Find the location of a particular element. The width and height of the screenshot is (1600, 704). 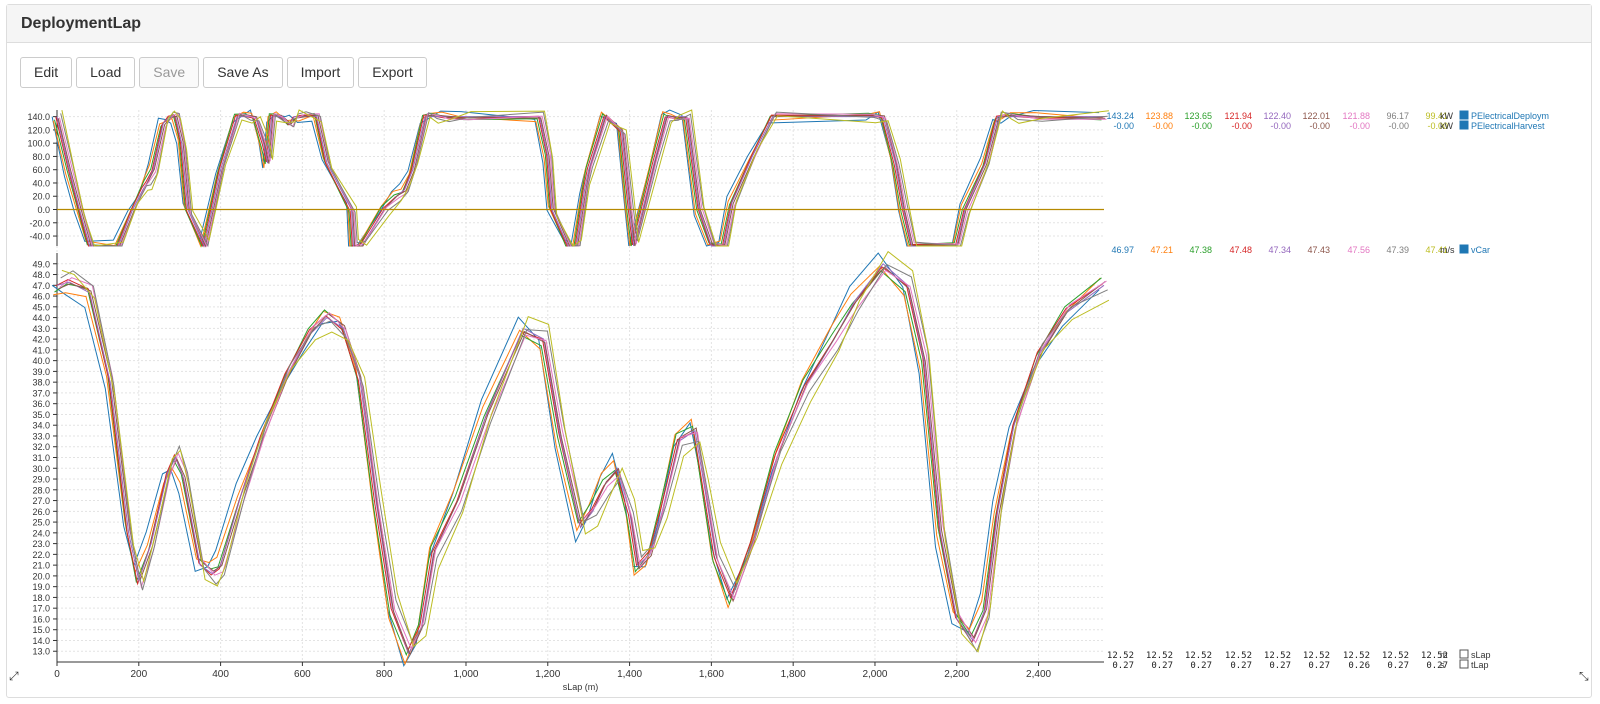

y-tick-label: 26.0 is located at coordinates (41, 512).